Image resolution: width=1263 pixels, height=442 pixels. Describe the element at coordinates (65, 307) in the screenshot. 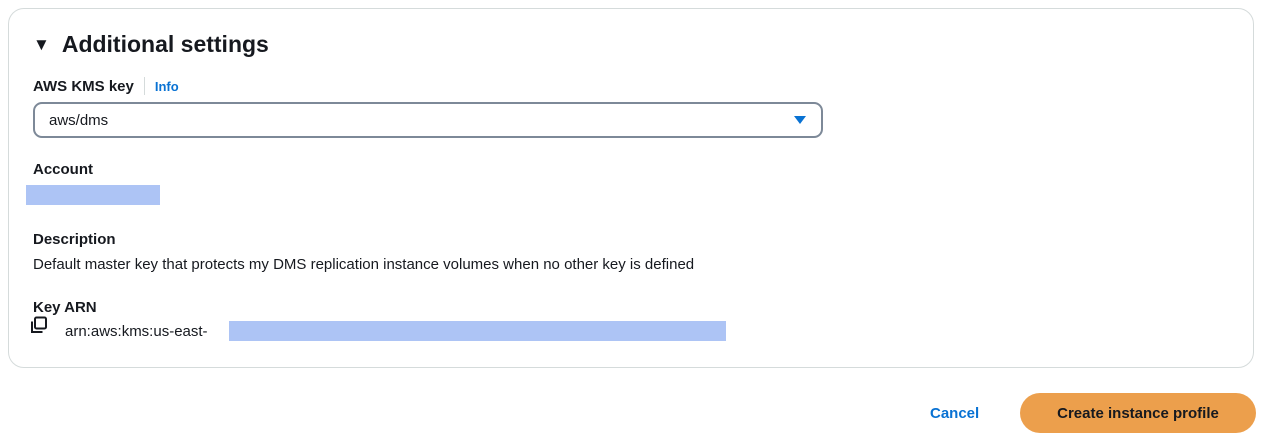

I see `key-arn-label: Key ARN` at that location.